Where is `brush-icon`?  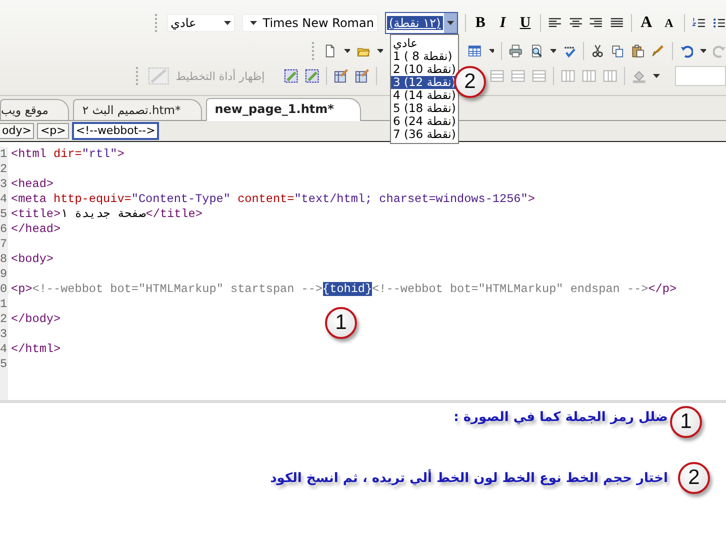
brush-icon is located at coordinates (658, 51).